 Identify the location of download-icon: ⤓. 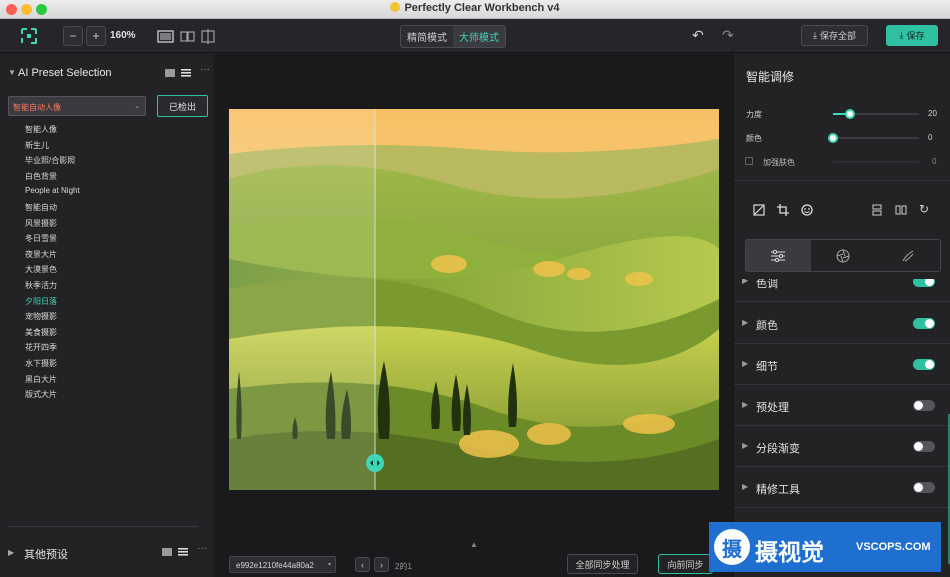
(815, 35).